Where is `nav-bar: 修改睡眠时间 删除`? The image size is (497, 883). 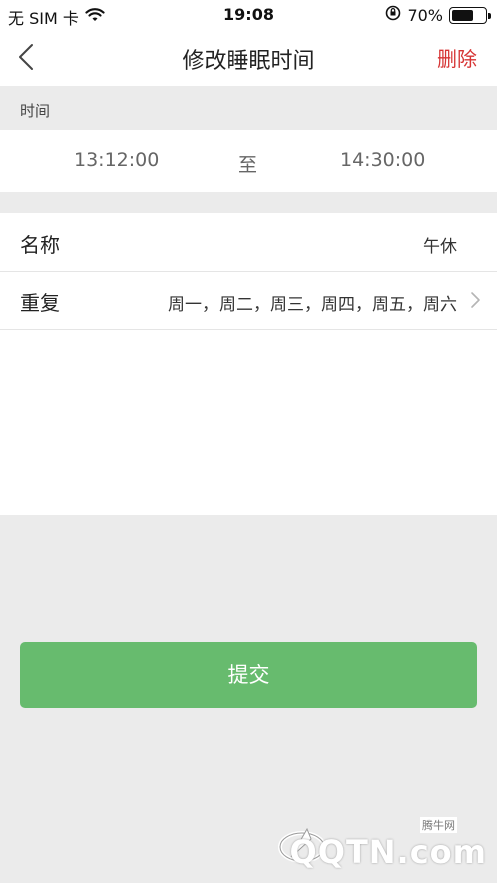
nav-bar: 修改睡眠时间 删除 is located at coordinates (248, 58).